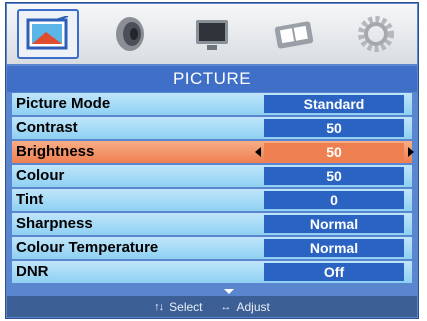 The image size is (427, 321). What do you see at coordinates (213, 152) in the screenshot?
I see `row-brightness: Brightness 50` at bounding box center [213, 152].